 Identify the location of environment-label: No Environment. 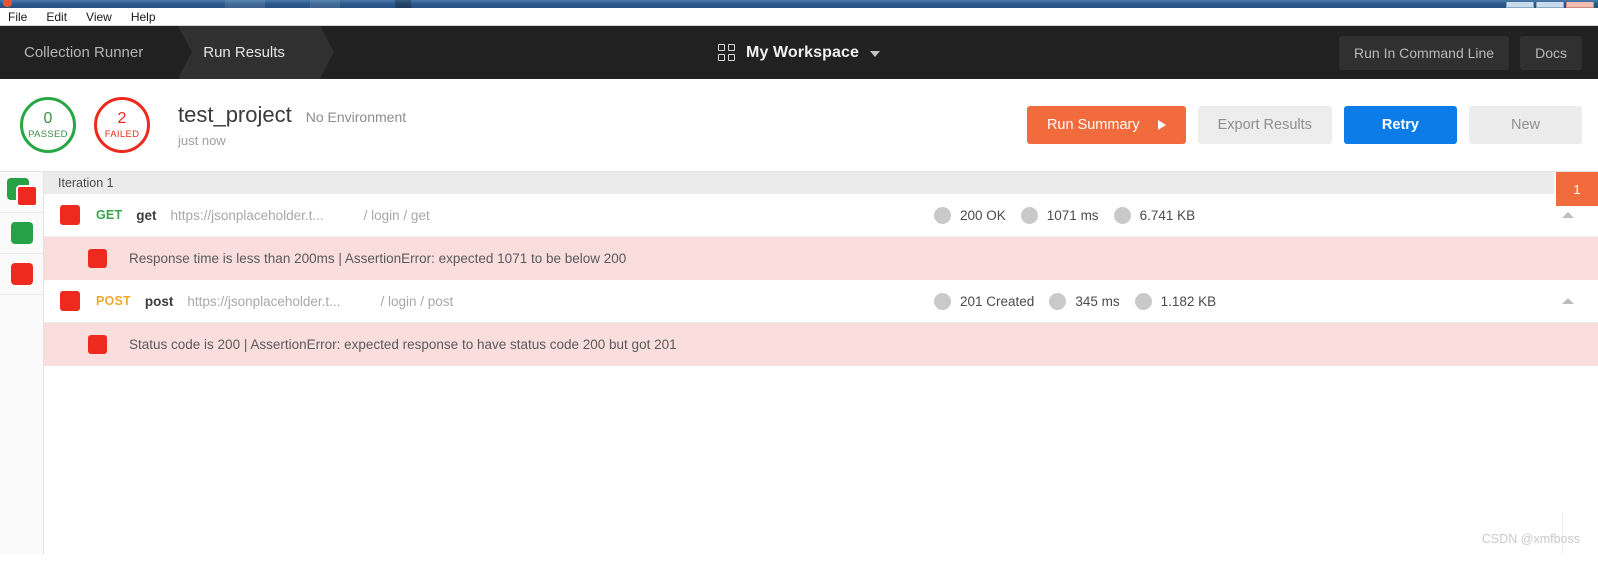
(356, 117).